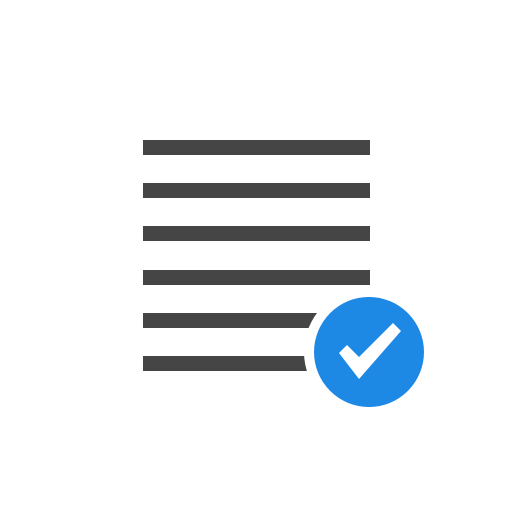  I want to click on check-badge, so click(369, 352).